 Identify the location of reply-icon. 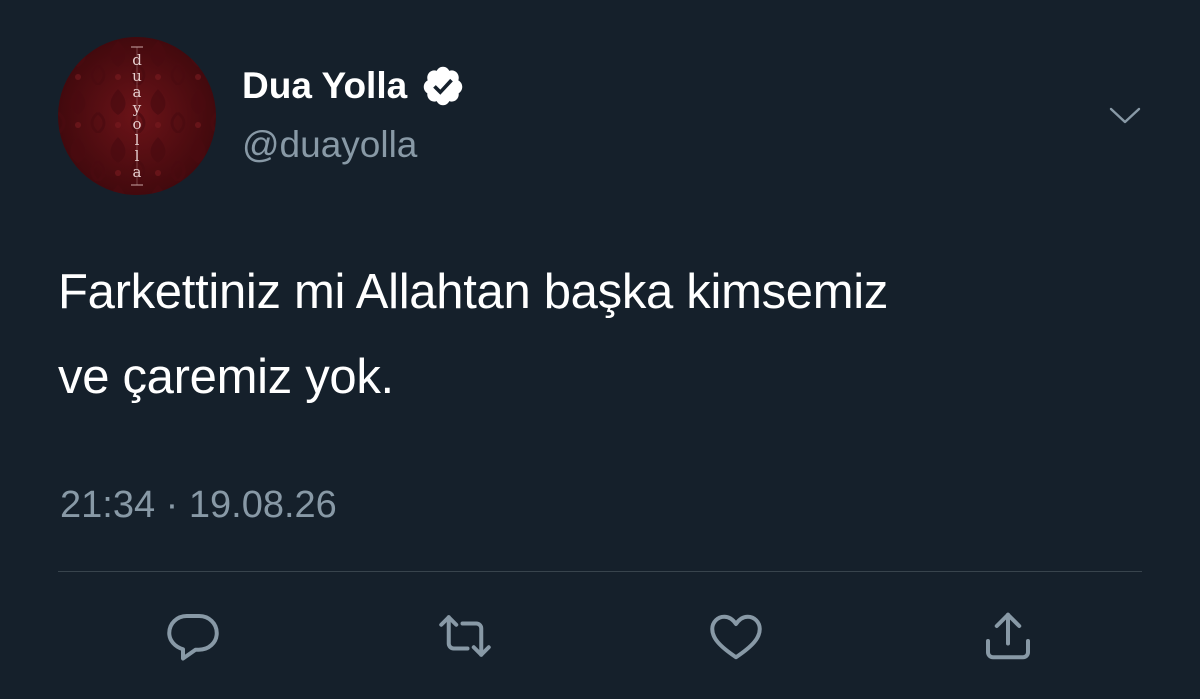
(193, 636).